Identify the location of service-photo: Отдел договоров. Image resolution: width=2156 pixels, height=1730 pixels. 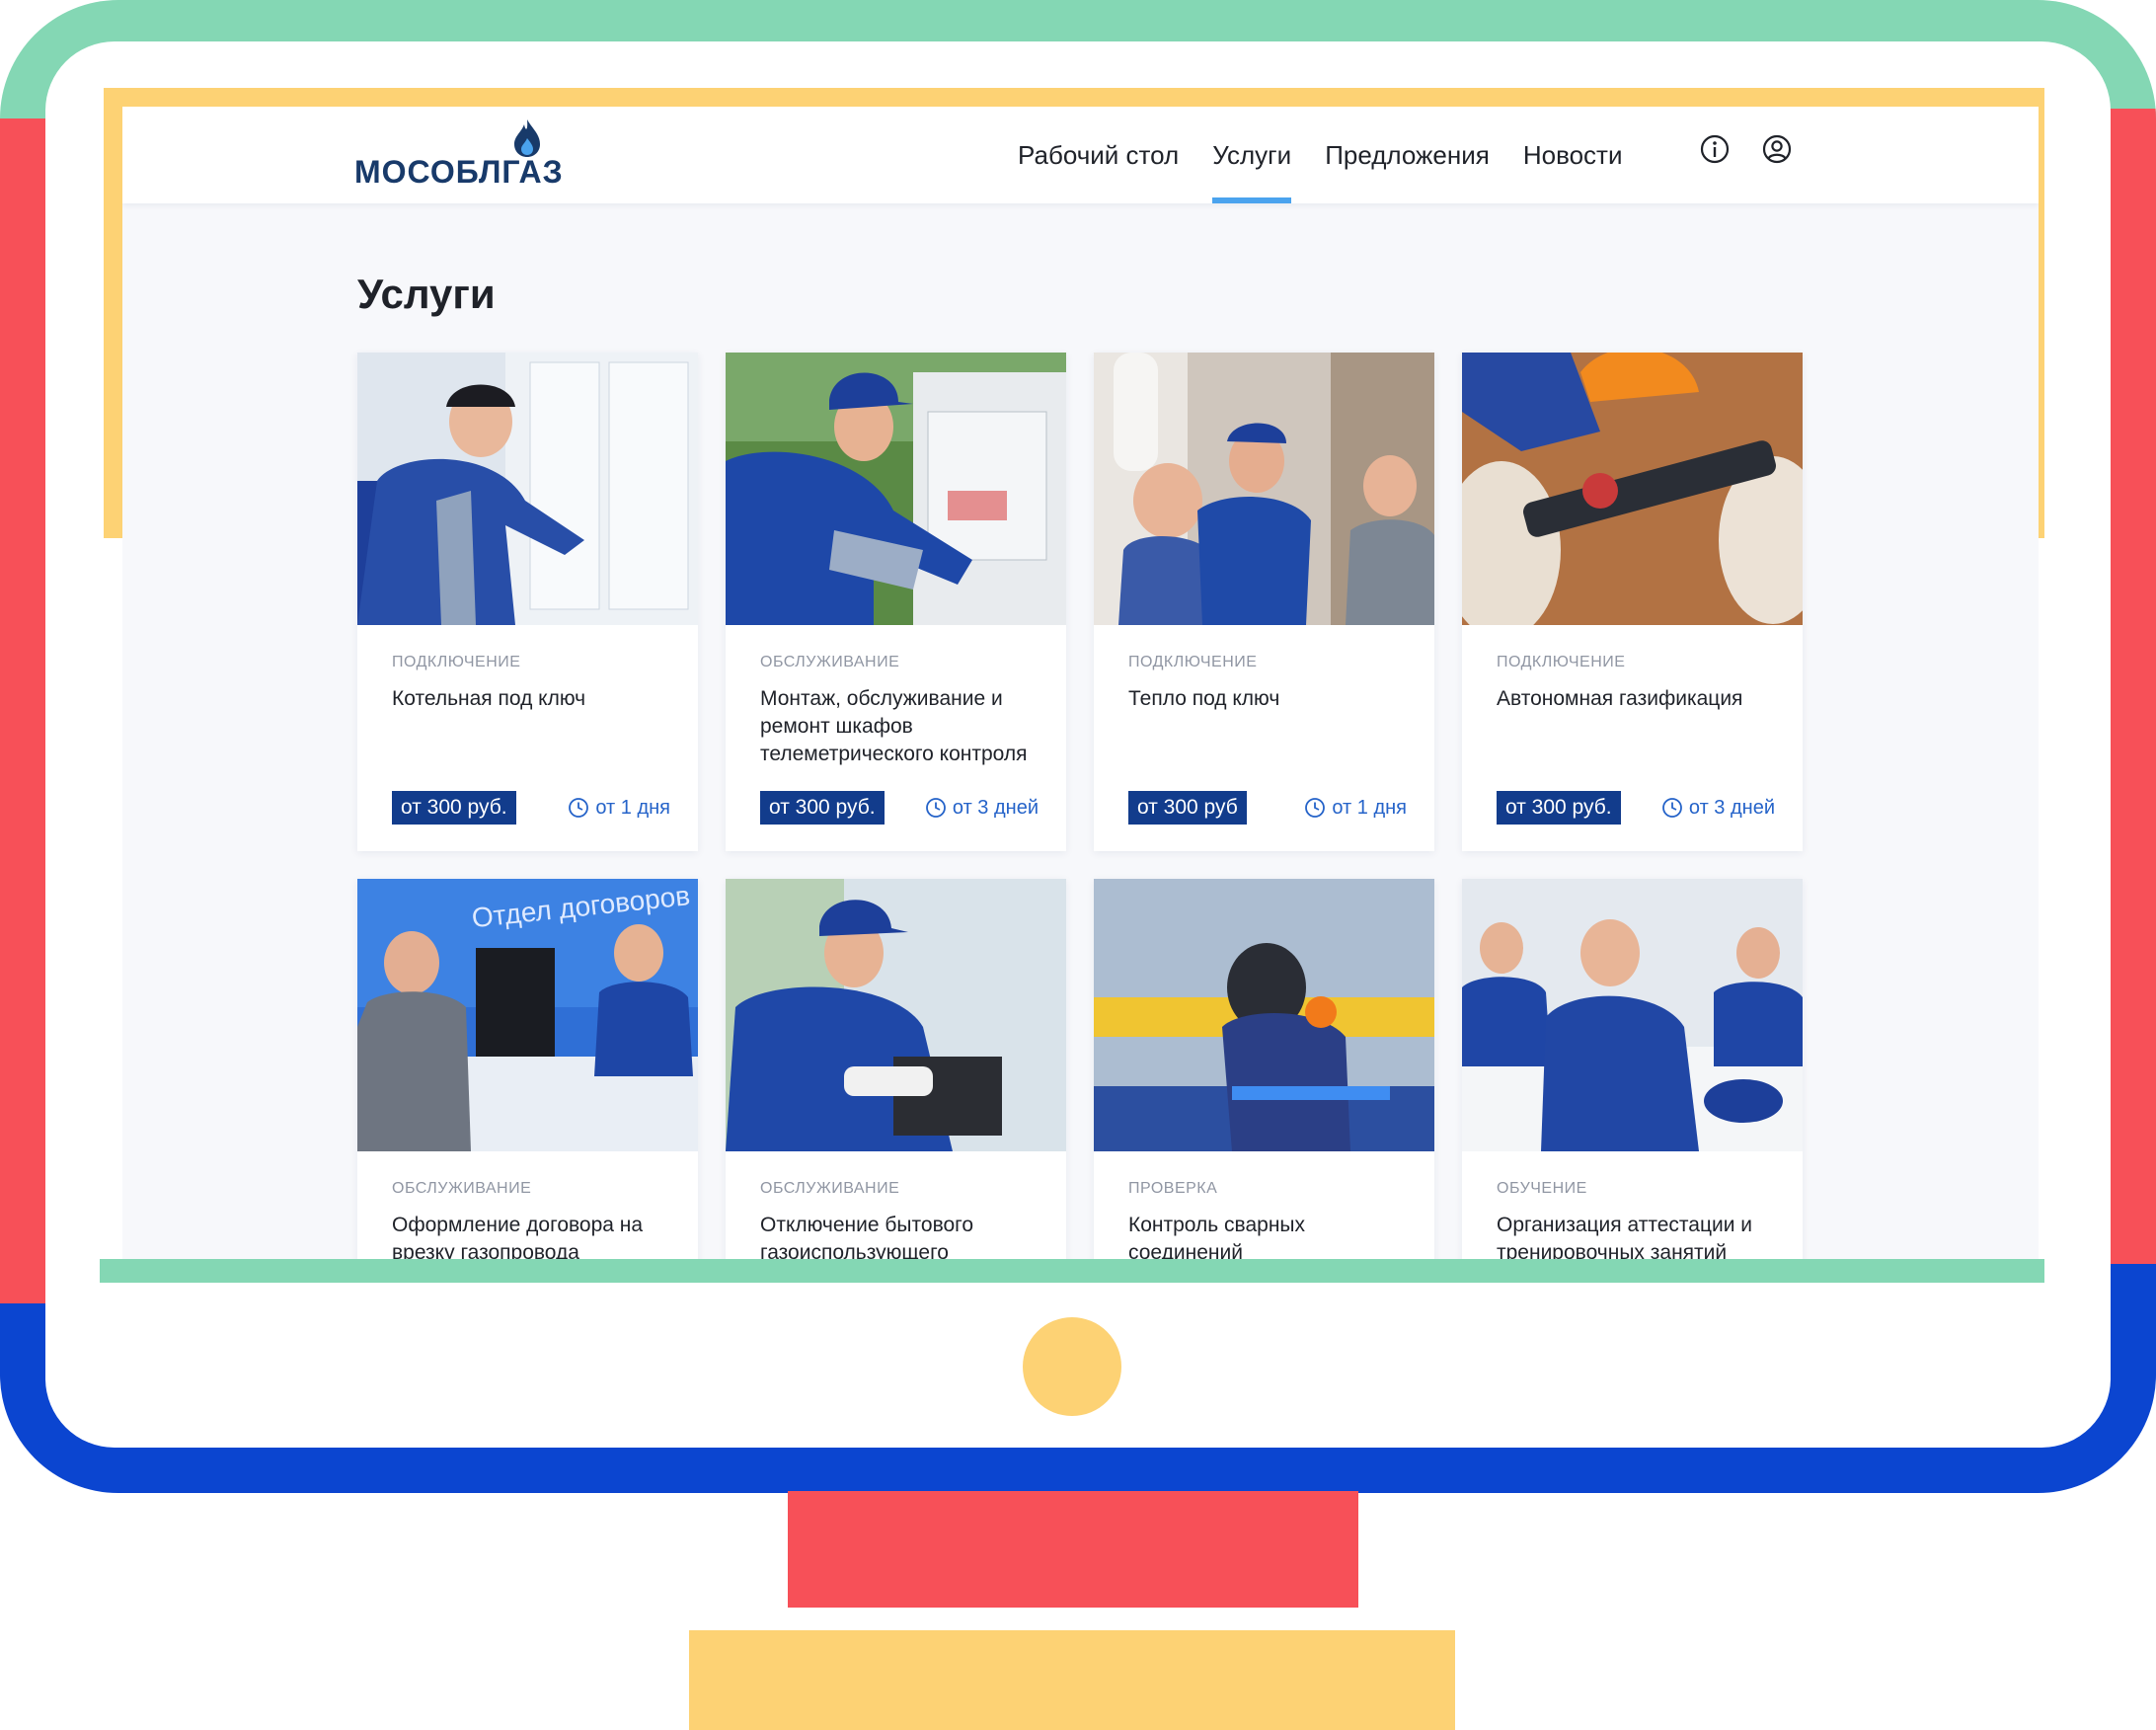
(527, 1015).